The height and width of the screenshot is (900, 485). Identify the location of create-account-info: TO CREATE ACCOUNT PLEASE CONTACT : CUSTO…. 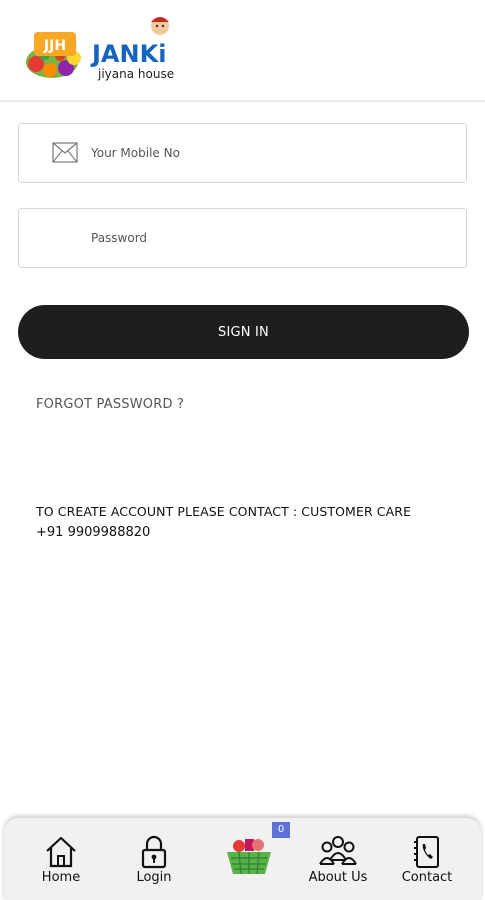
(224, 511).